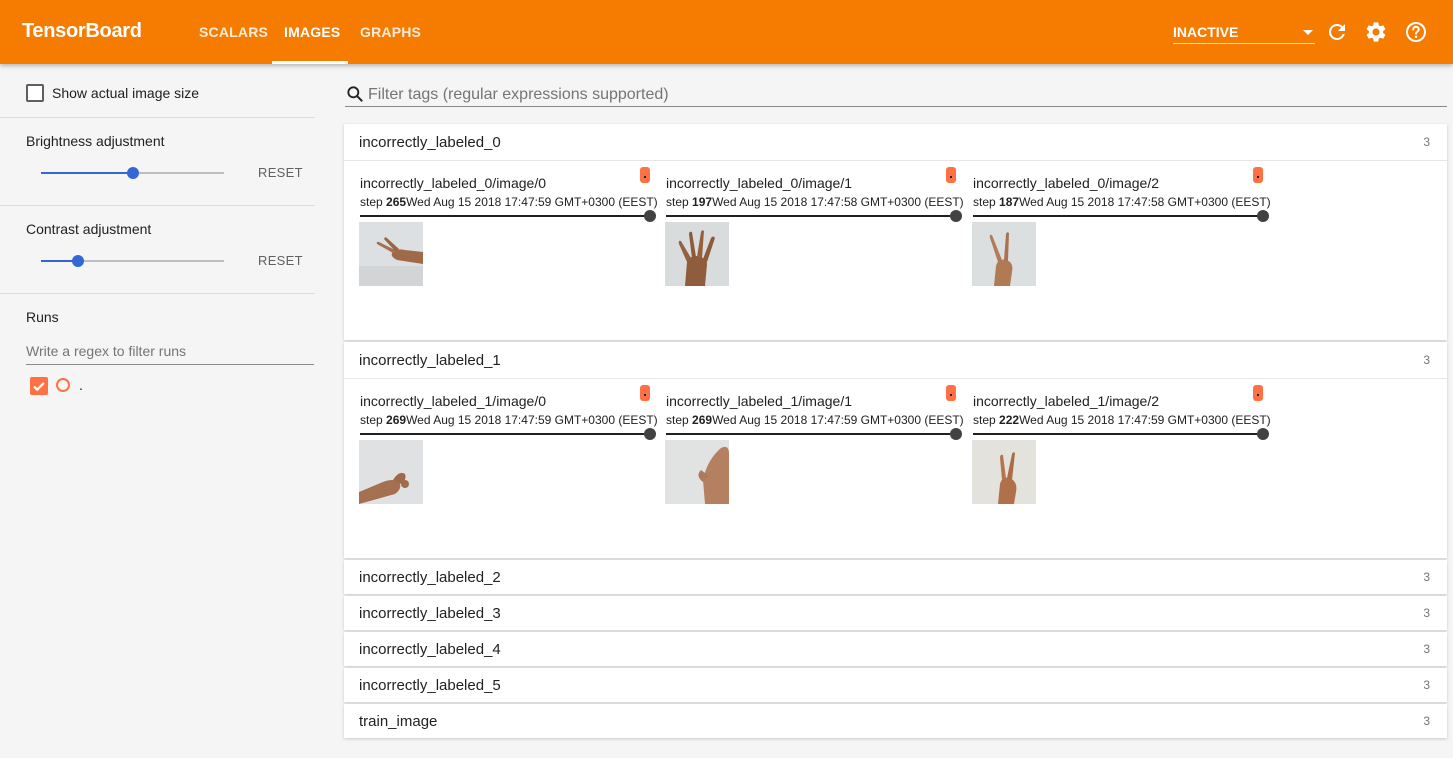 This screenshot has height=758, width=1453. I want to click on tag-group-title: incorrectly_labeled_0, so click(430, 142).